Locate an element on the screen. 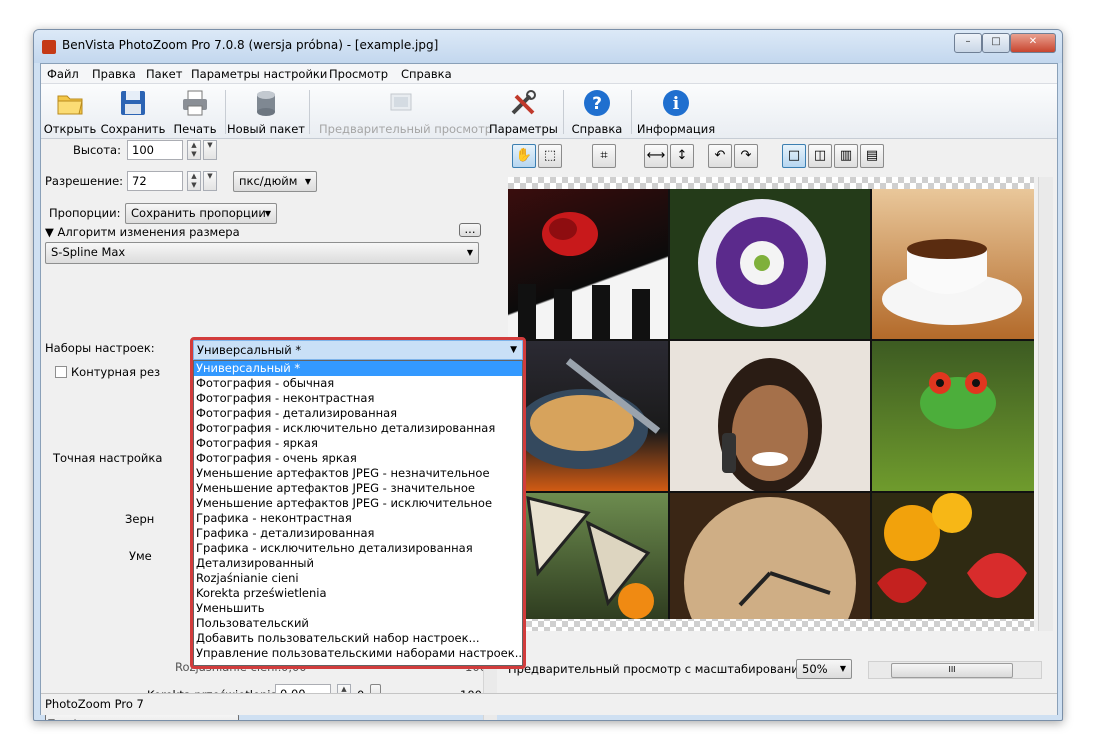 The image size is (1094, 755). help-button: ? Справка is located at coordinates (597, 112).